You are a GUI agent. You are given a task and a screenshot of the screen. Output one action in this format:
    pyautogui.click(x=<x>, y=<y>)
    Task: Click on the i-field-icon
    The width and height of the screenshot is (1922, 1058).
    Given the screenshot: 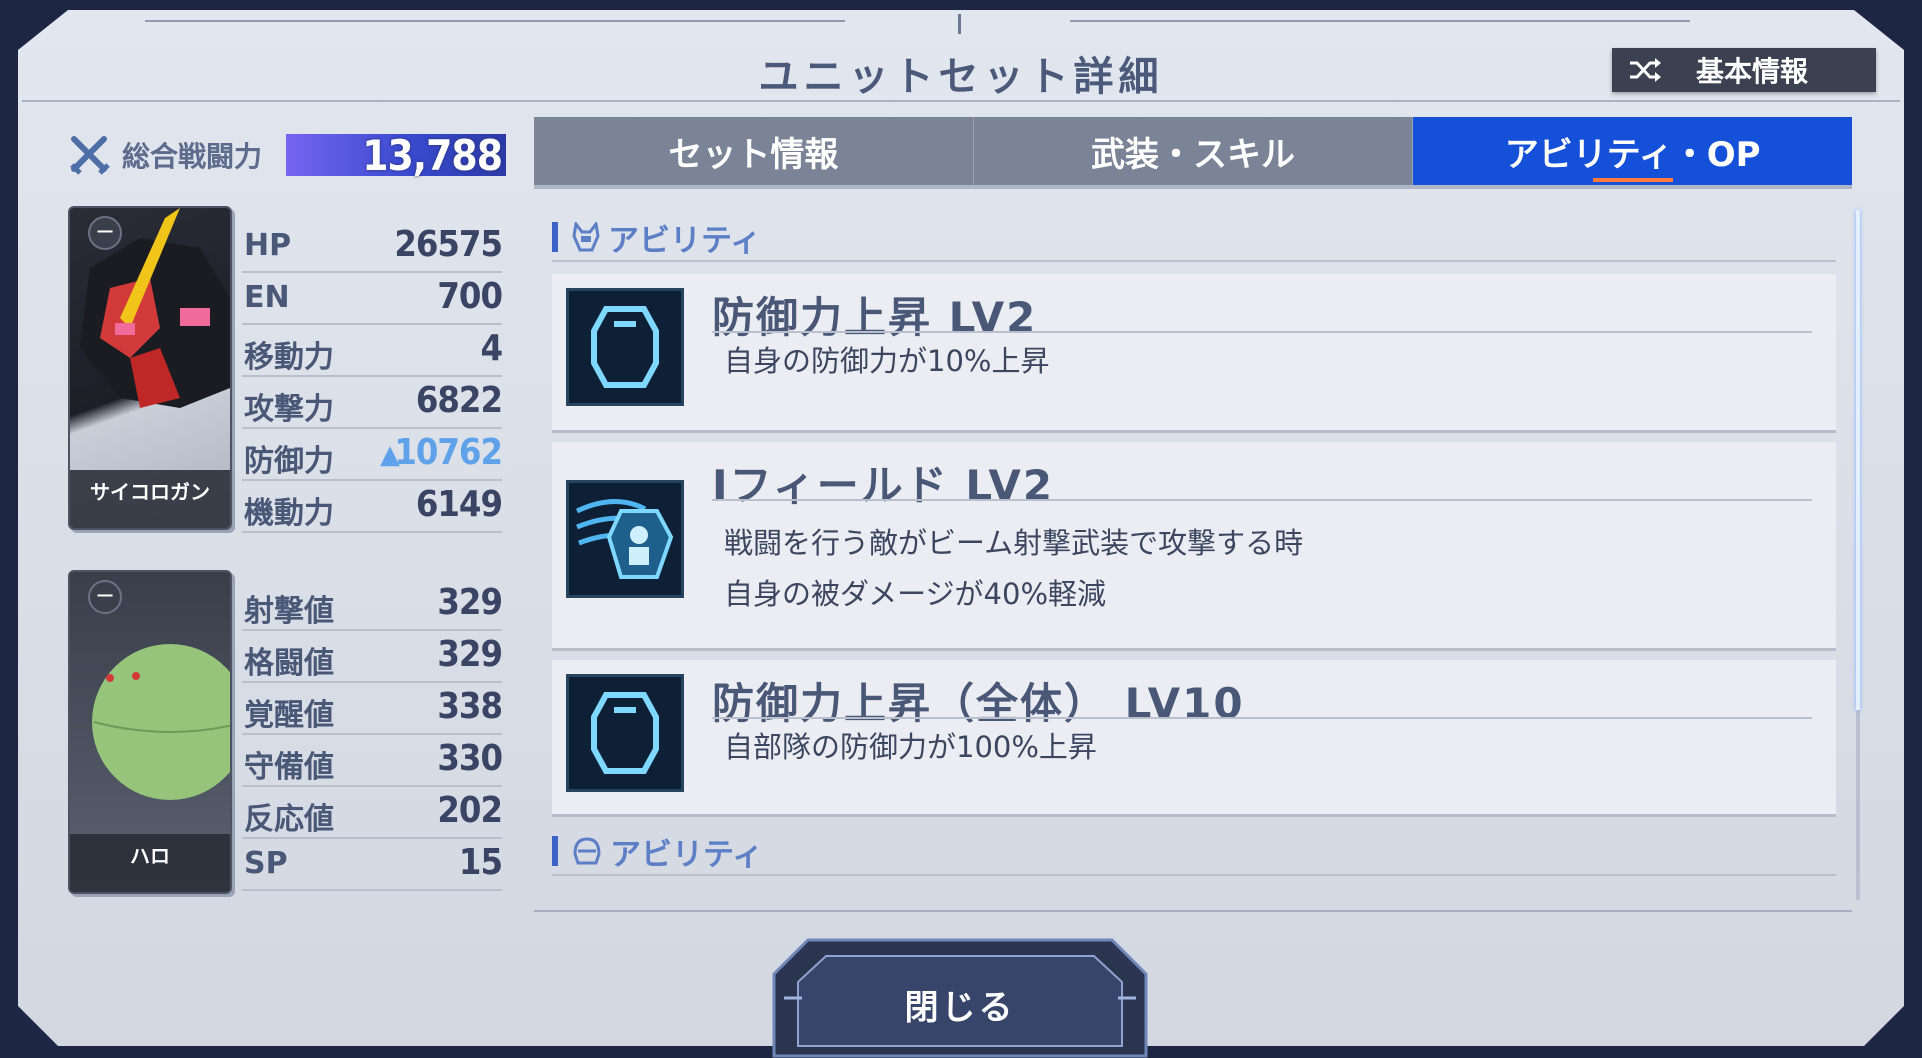 What is the action you would take?
    pyautogui.click(x=625, y=539)
    